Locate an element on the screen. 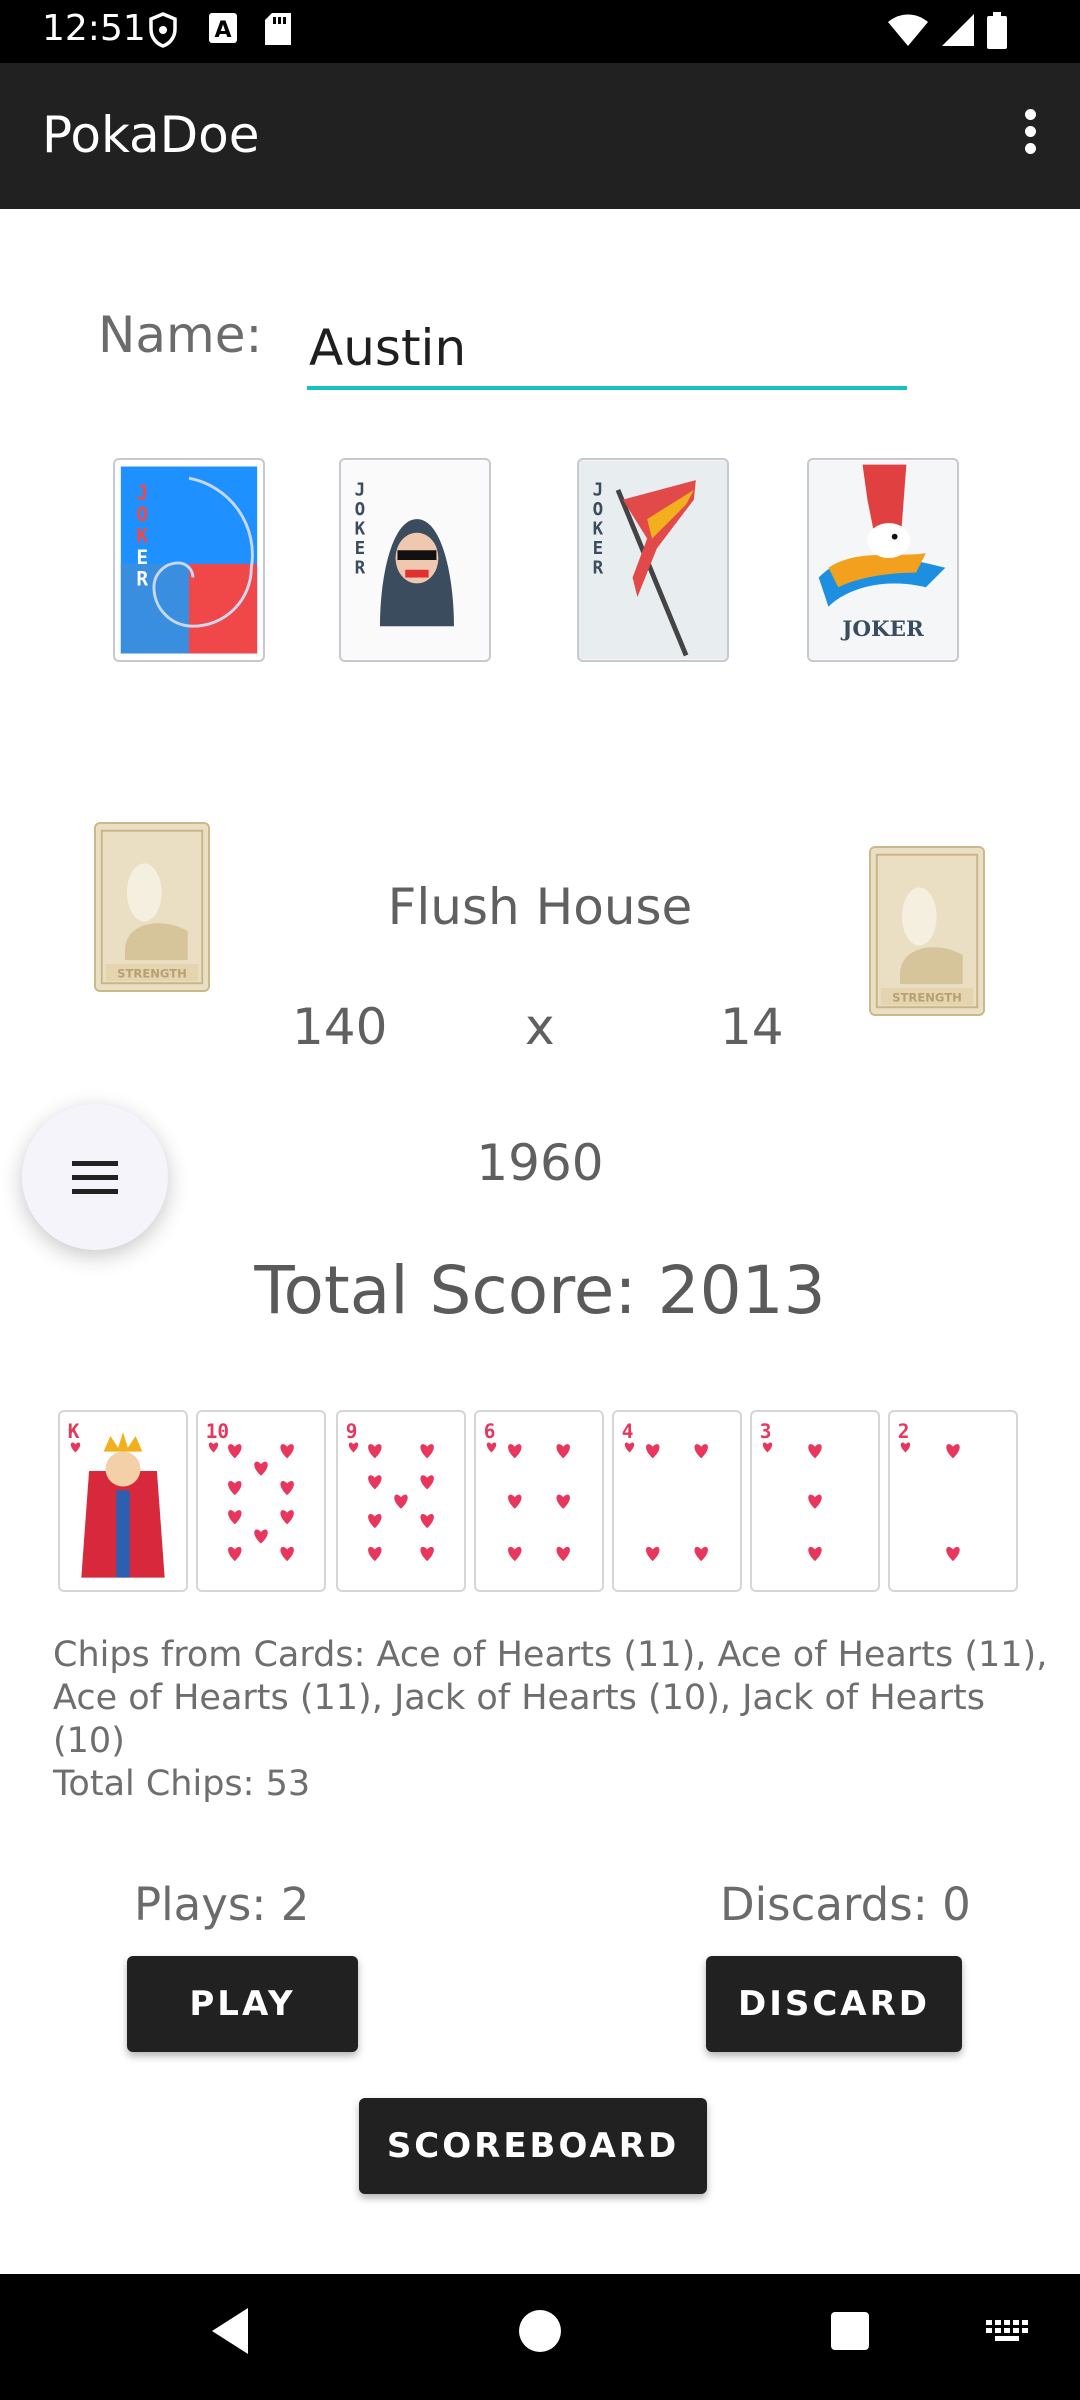 The height and width of the screenshot is (2400, 1080). name-label: Name: is located at coordinates (180, 335).